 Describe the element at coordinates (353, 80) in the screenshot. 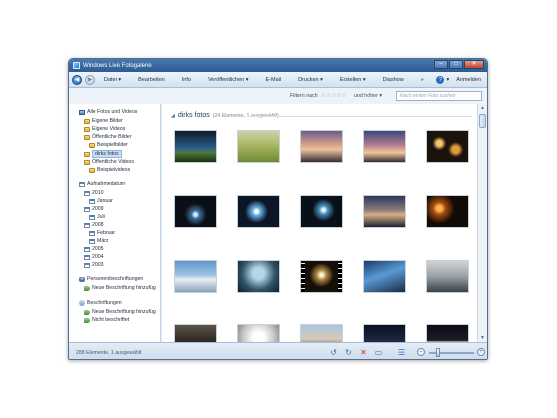

I see `menu-item: Erstellen ▾` at that location.